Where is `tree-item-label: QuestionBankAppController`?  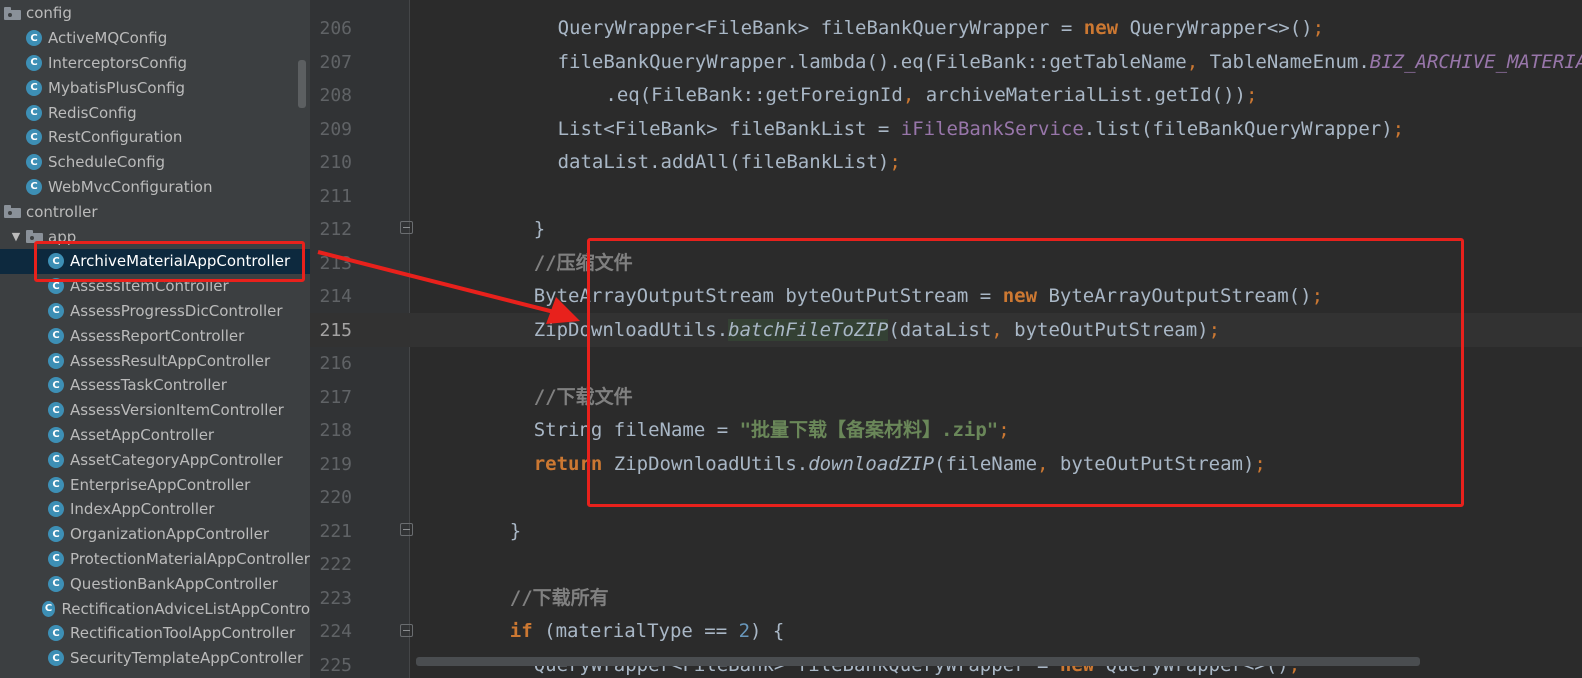 tree-item-label: QuestionBankAppController is located at coordinates (174, 583).